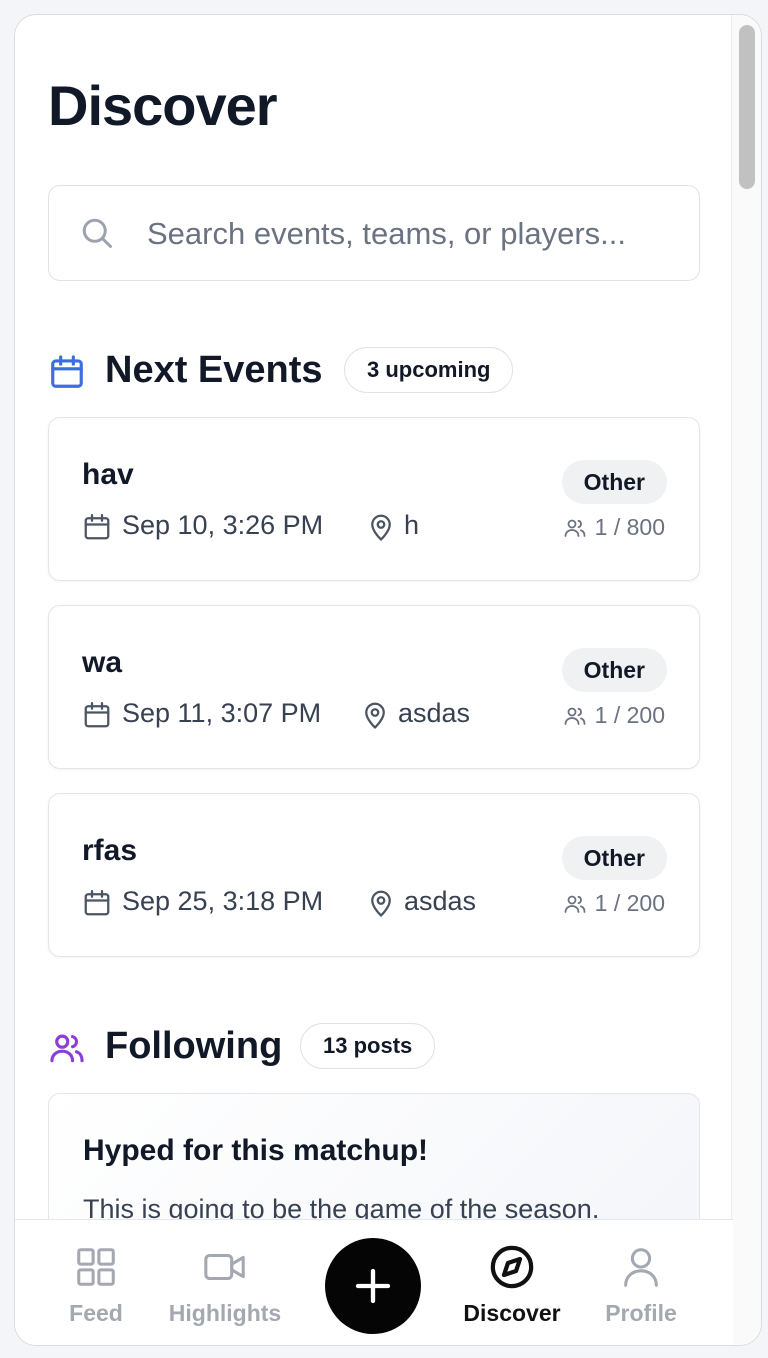 This screenshot has height=1358, width=768. Describe the element at coordinates (374, 875) in the screenshot. I see `event-card: rfas Sep 25, 3:18 PM asdas Other 1 / 200` at that location.